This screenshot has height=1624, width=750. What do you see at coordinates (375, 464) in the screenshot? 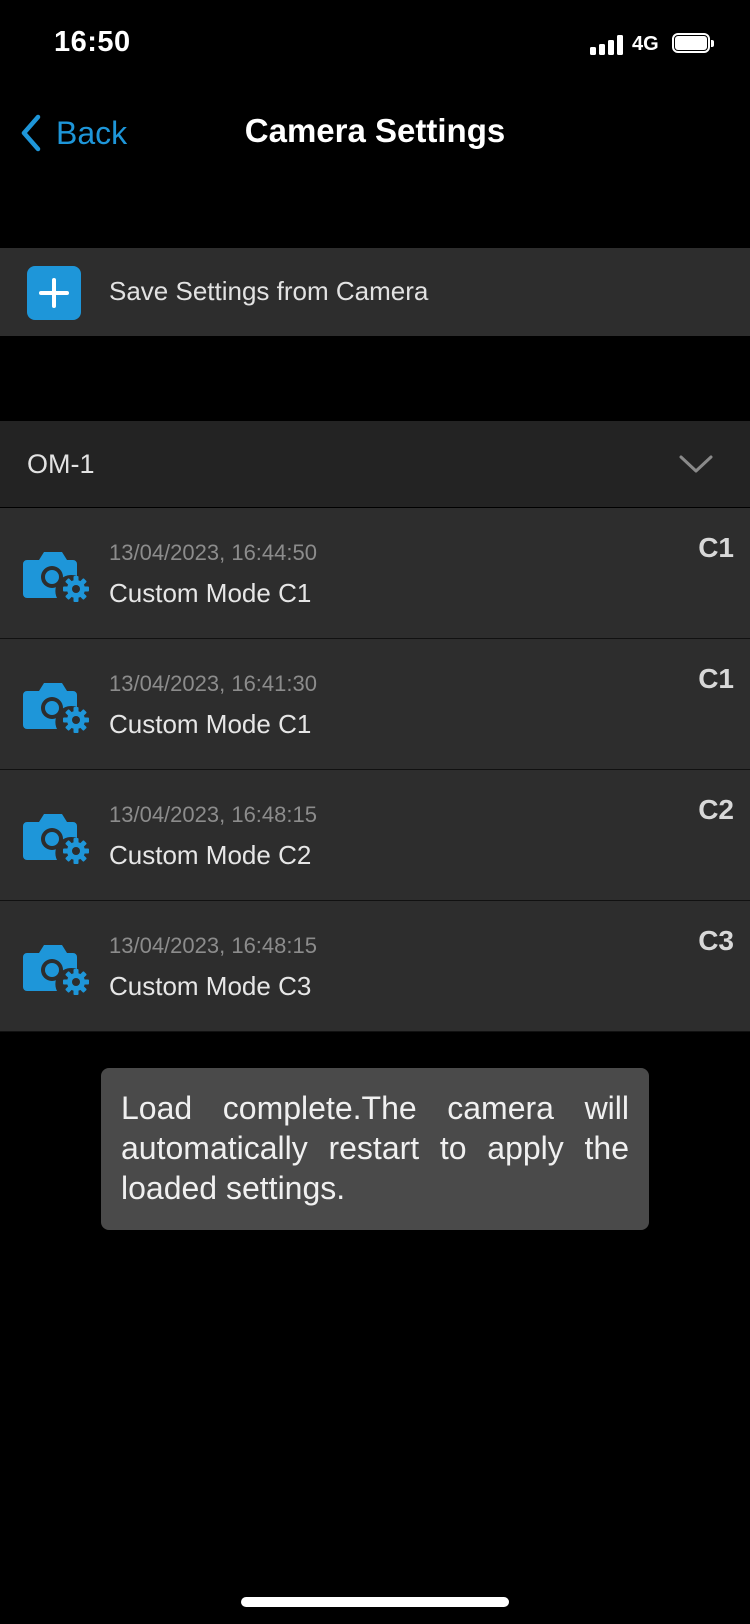
I see `camera-group-header: OM-1` at bounding box center [375, 464].